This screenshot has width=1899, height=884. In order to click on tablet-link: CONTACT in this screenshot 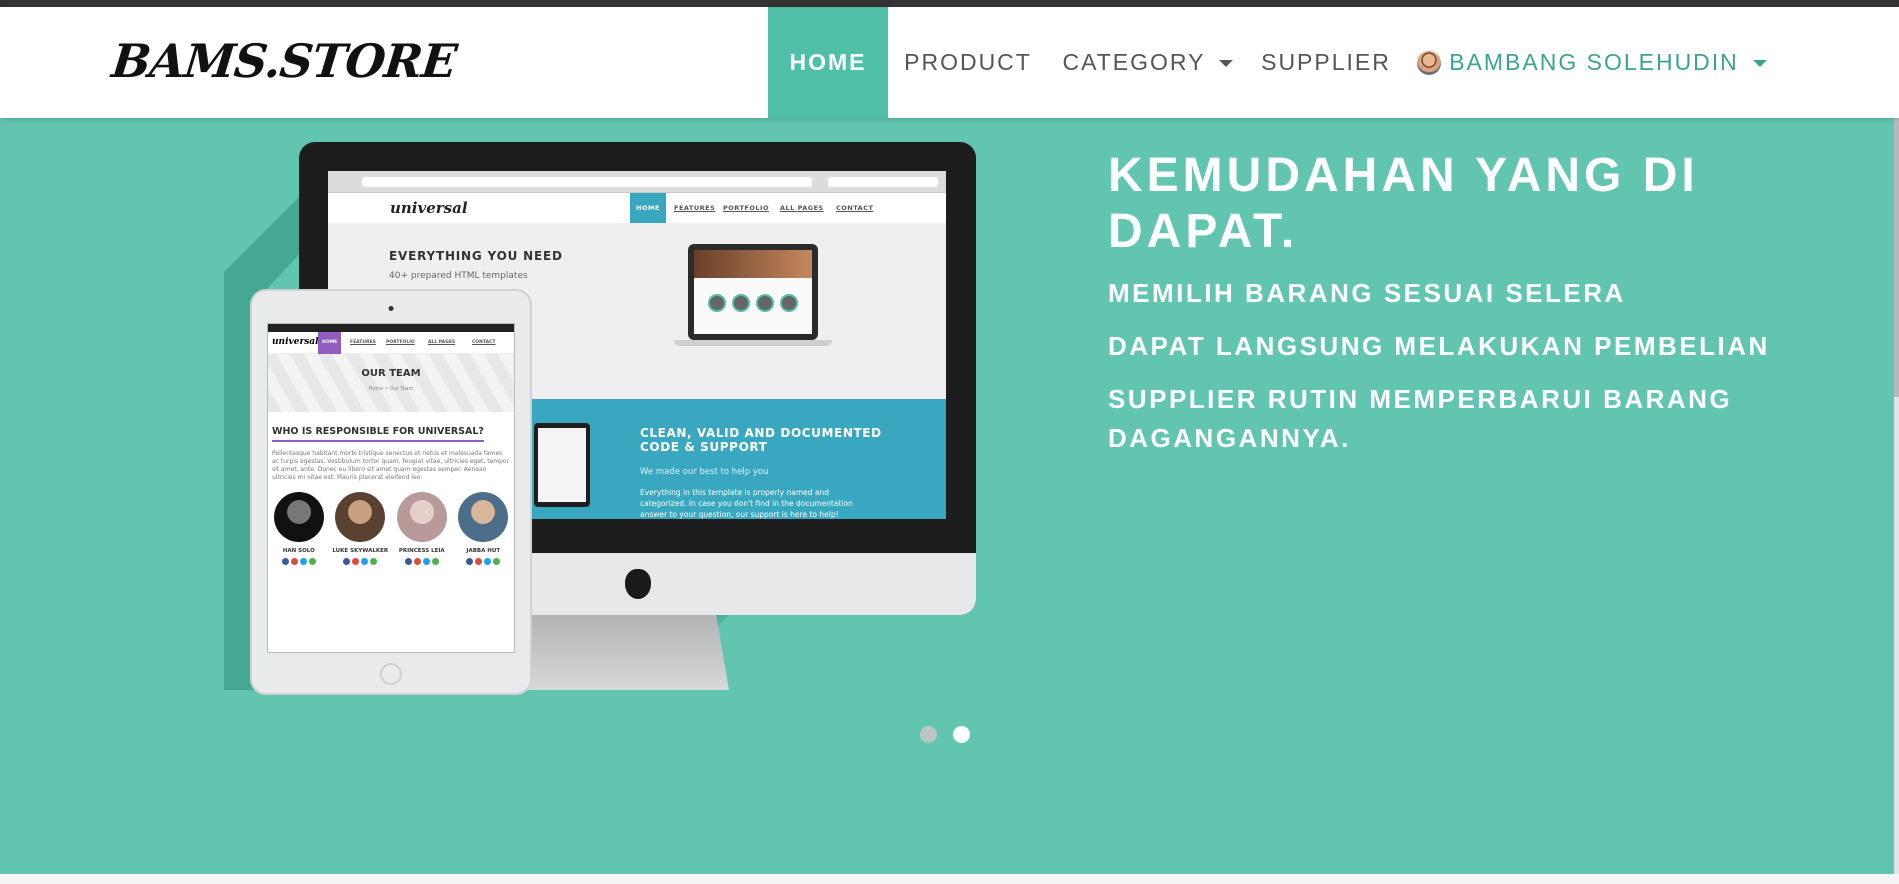, I will do `click(484, 342)`.